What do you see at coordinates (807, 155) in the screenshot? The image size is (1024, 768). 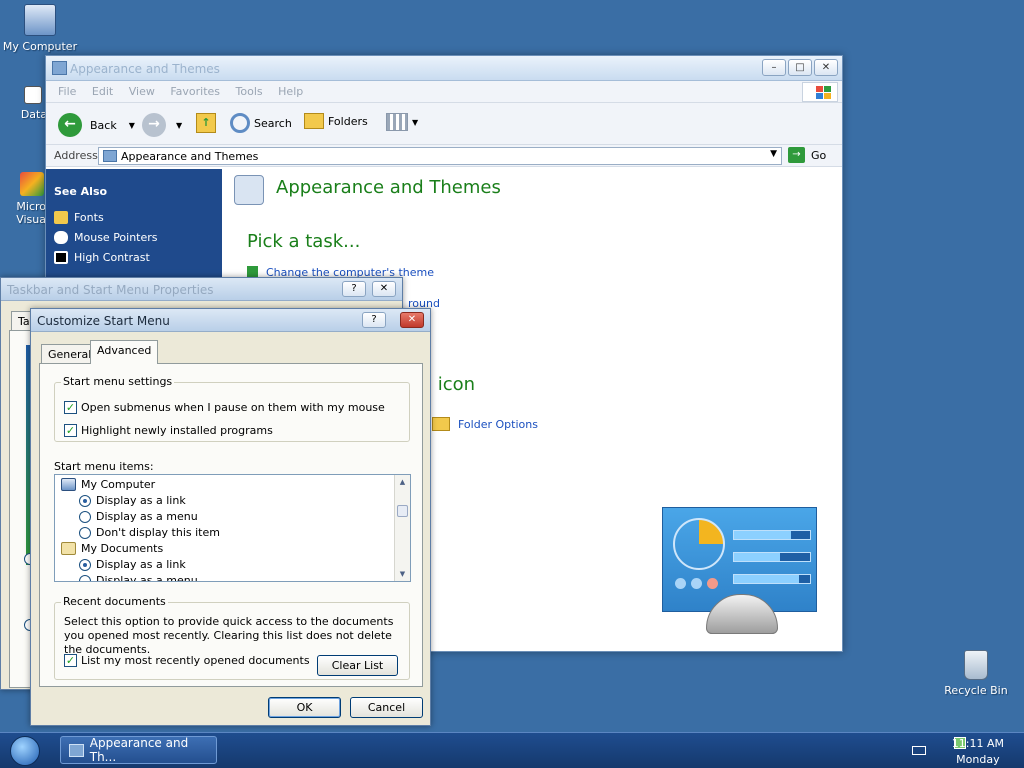 I see `go-button: → Go` at bounding box center [807, 155].